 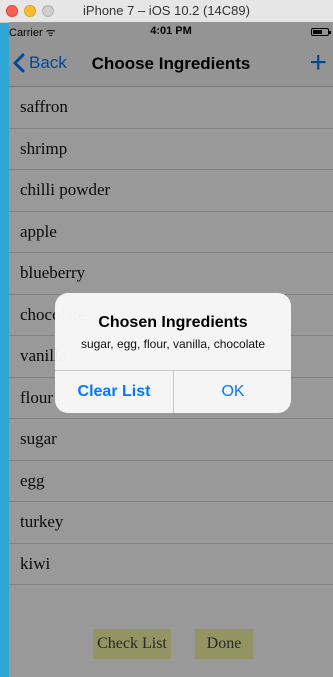 I want to click on alert-message: sugar, egg, flour, vanilla, chocolate, so click(x=173, y=344).